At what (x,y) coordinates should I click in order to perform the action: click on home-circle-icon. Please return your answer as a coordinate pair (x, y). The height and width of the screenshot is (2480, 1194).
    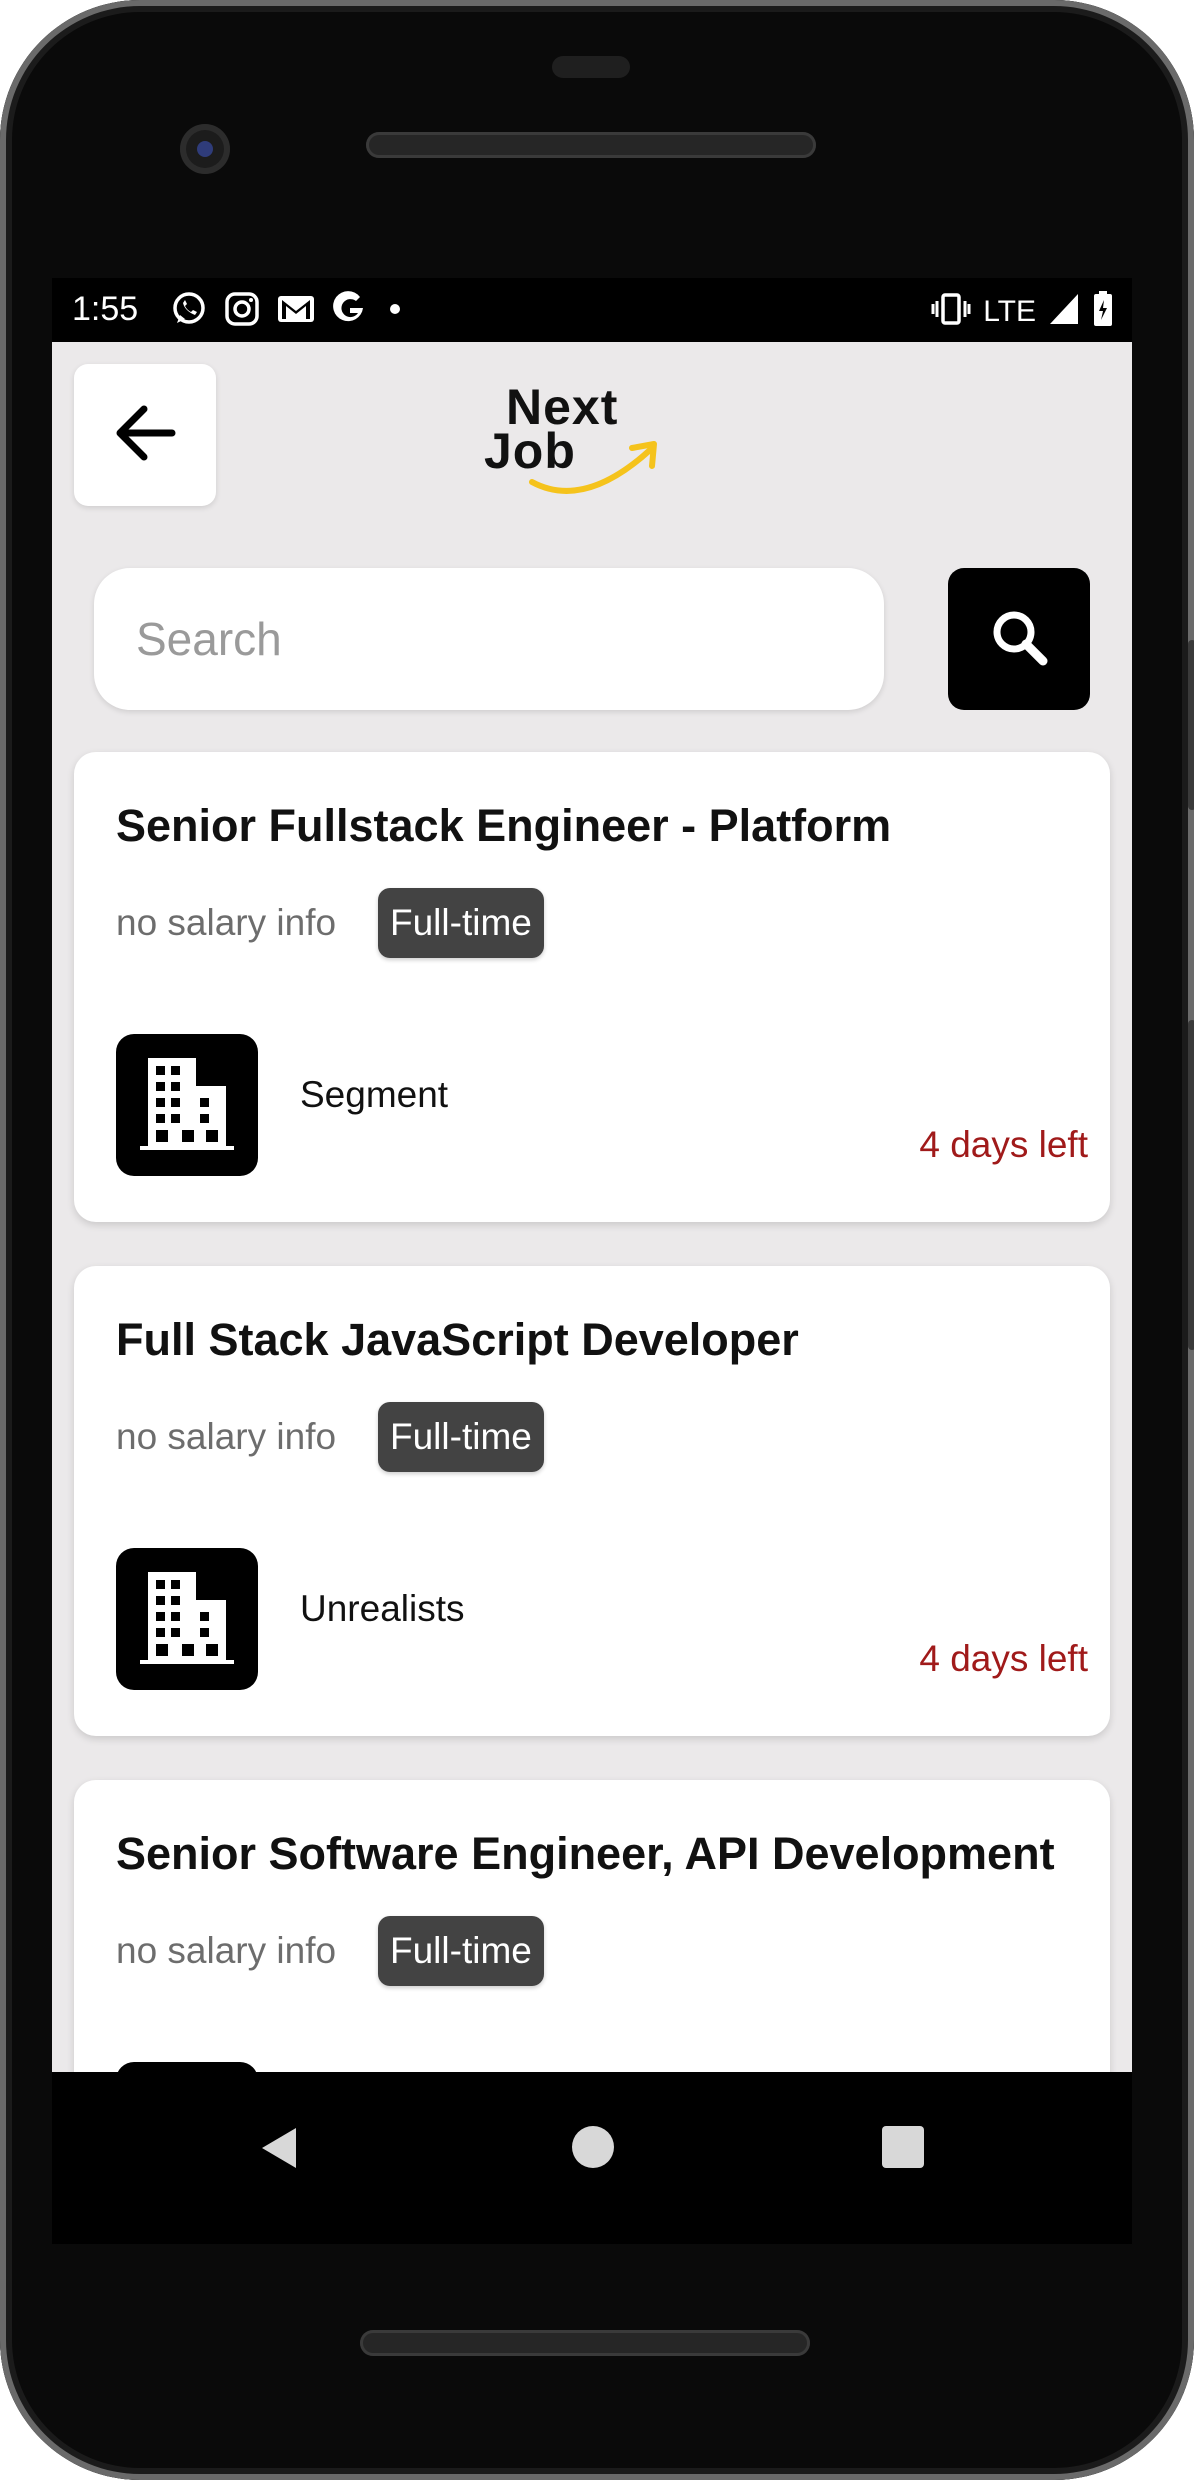
    Looking at the image, I should click on (593, 2147).